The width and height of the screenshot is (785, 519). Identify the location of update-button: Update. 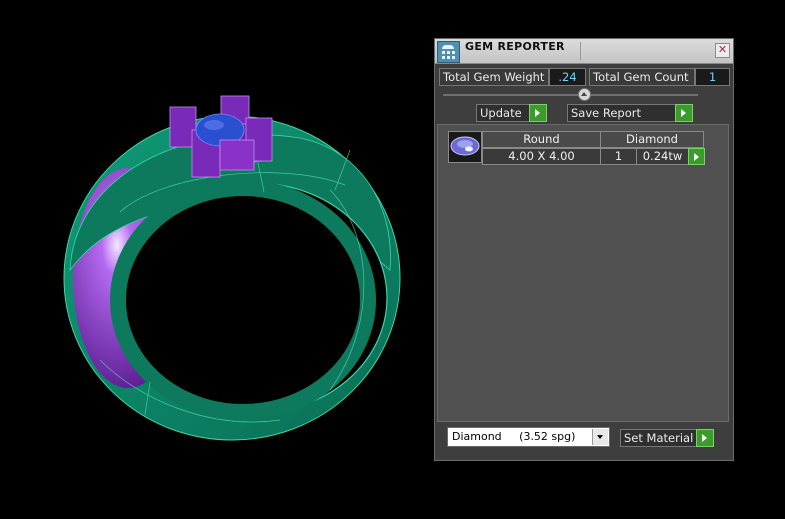
(511, 113).